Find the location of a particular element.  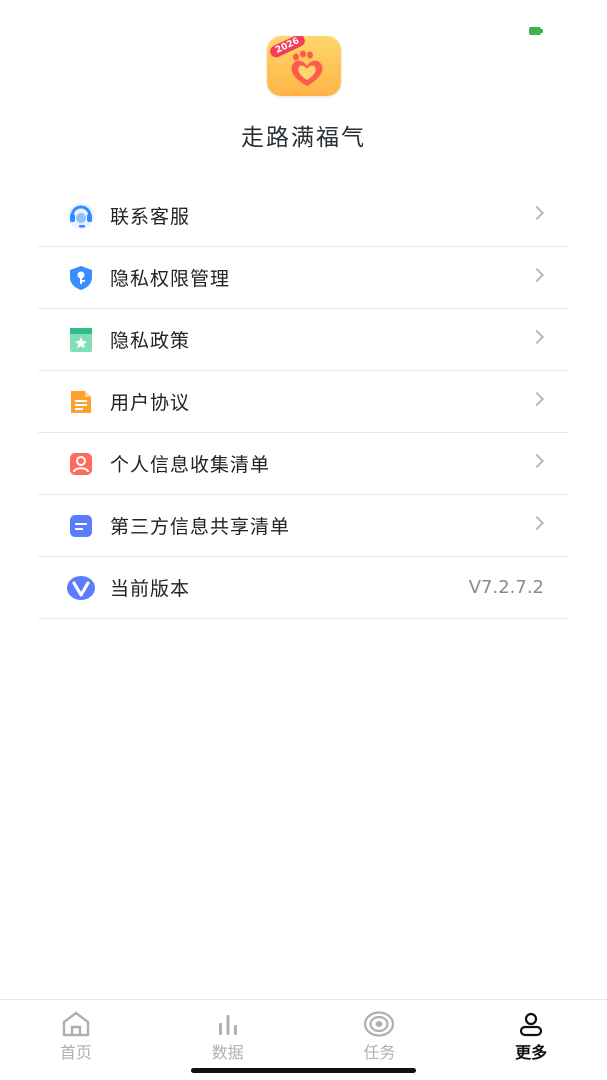

app-title: 走路满福气 is located at coordinates (303, 138).